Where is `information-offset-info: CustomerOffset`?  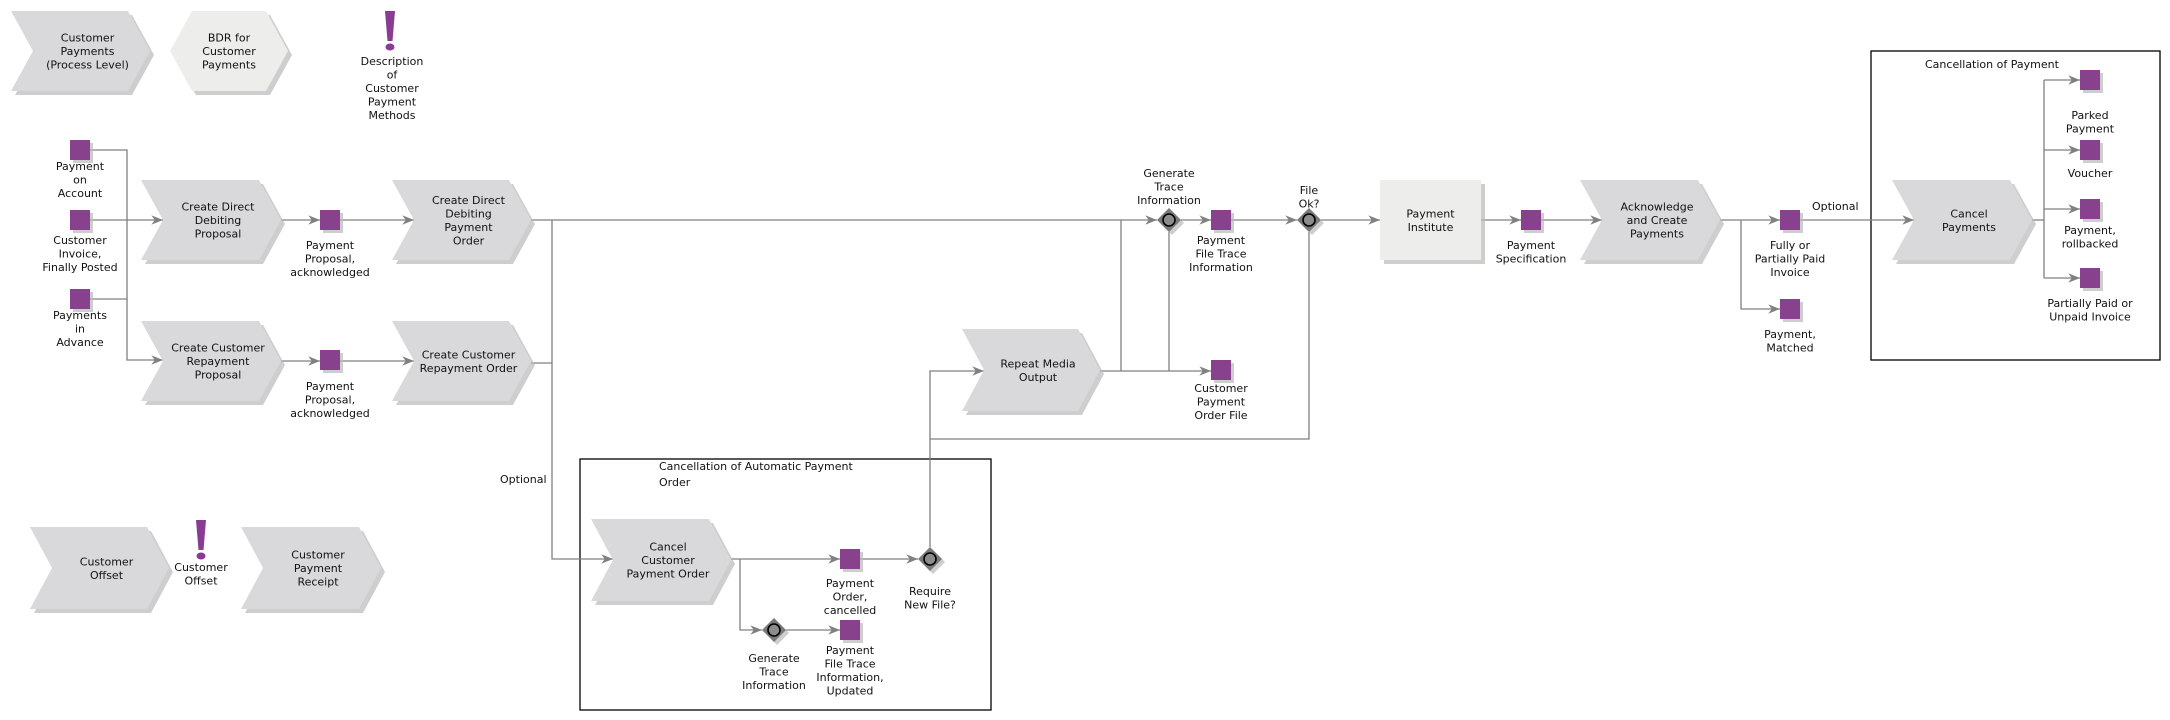 information-offset-info: CustomerOffset is located at coordinates (201, 554).